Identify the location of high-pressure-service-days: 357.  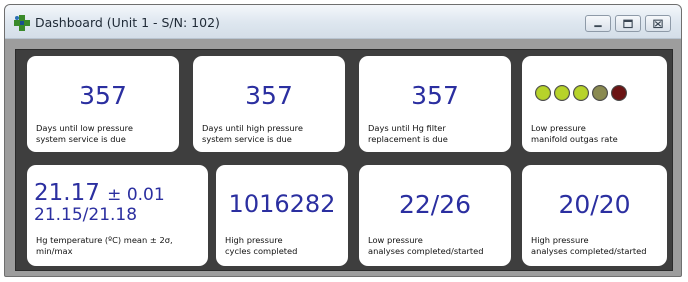
(269, 95).